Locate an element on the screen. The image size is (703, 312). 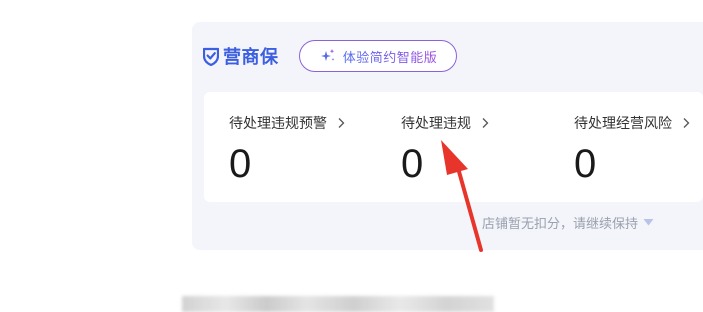
brand-name: 营商保 is located at coordinates (251, 57).